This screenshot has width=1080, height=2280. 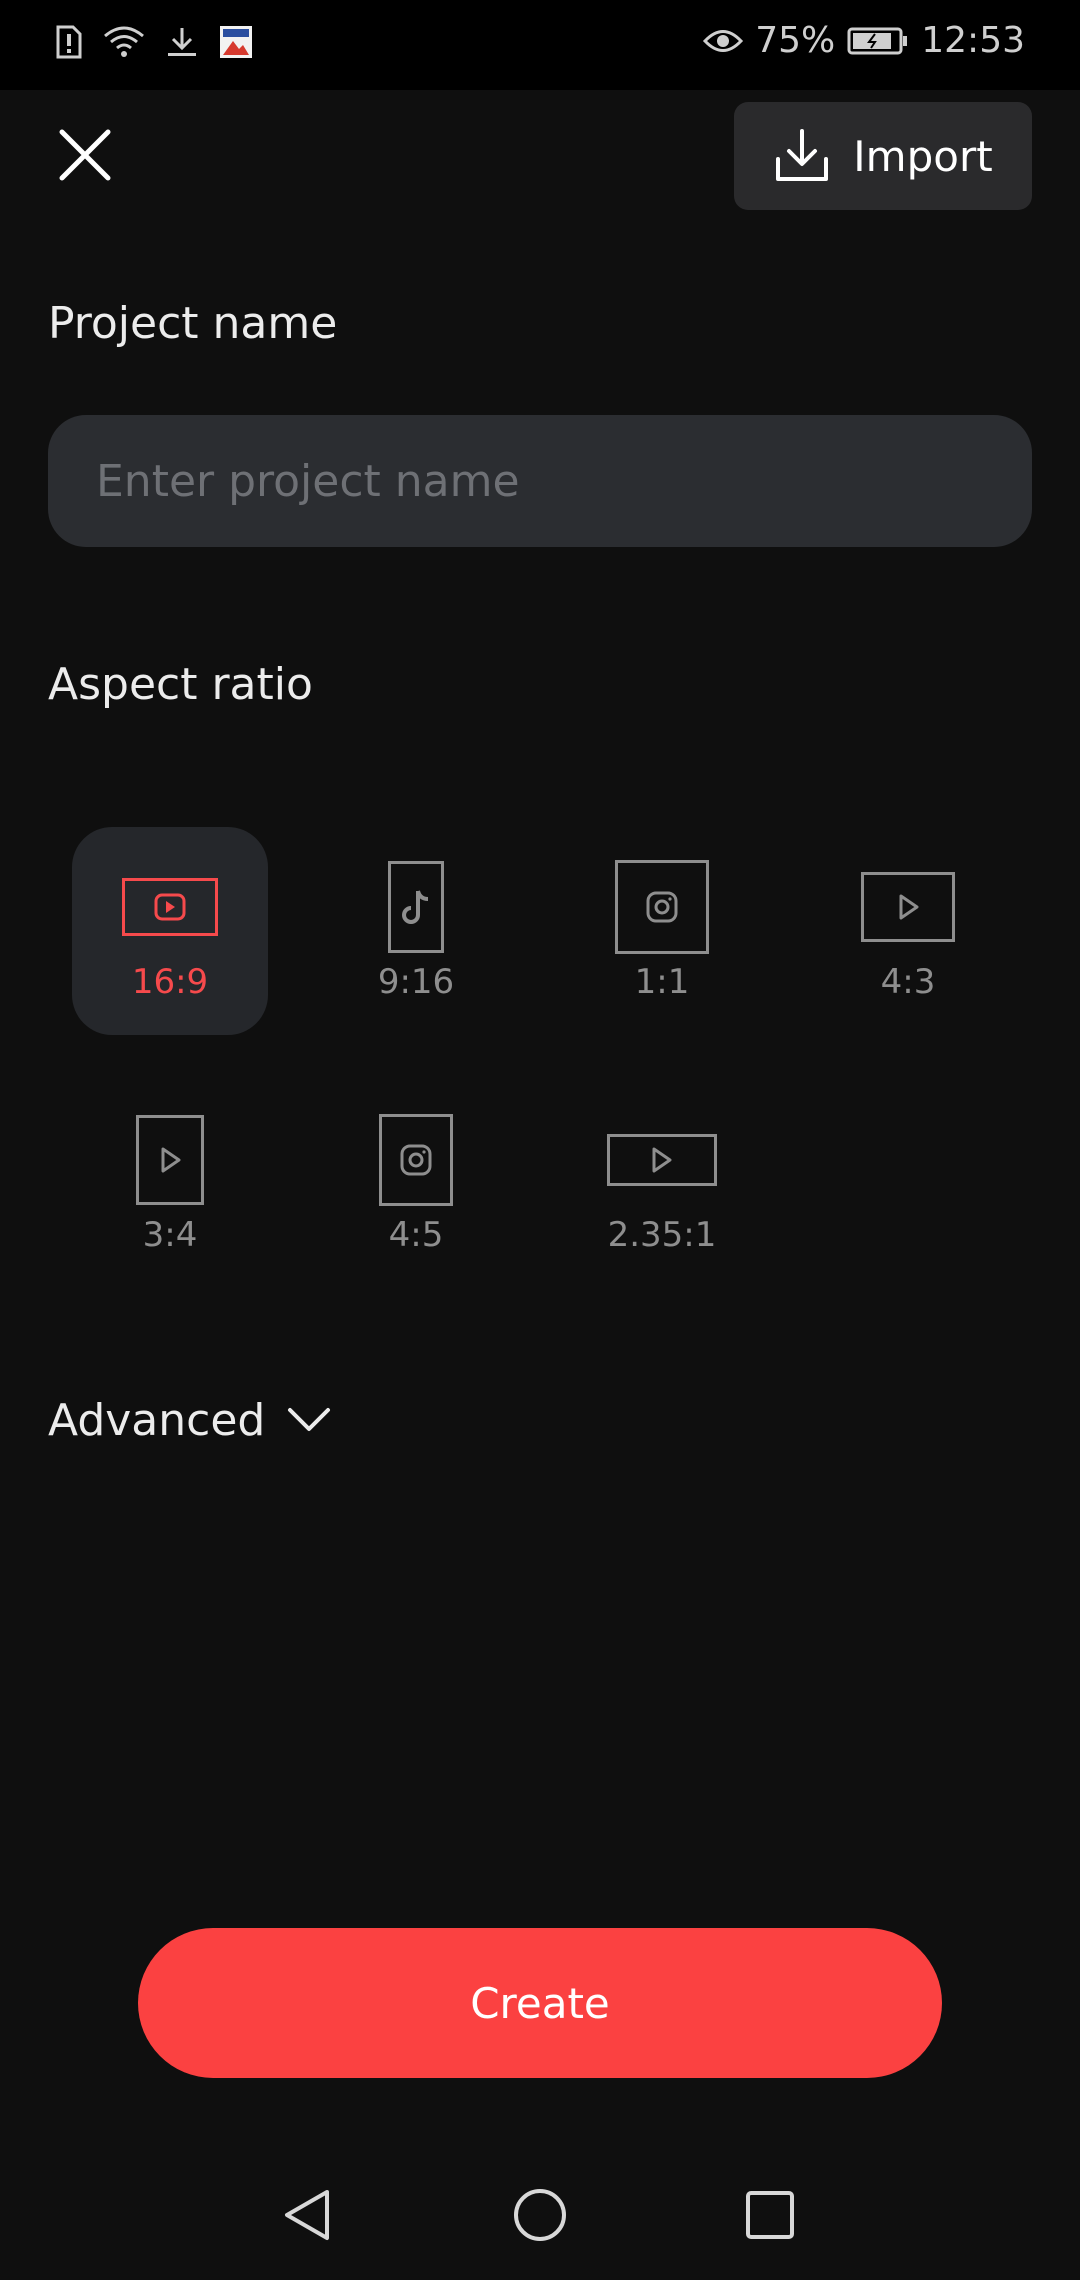 What do you see at coordinates (795, 40) in the screenshot?
I see `battery-percent: 75%` at bounding box center [795, 40].